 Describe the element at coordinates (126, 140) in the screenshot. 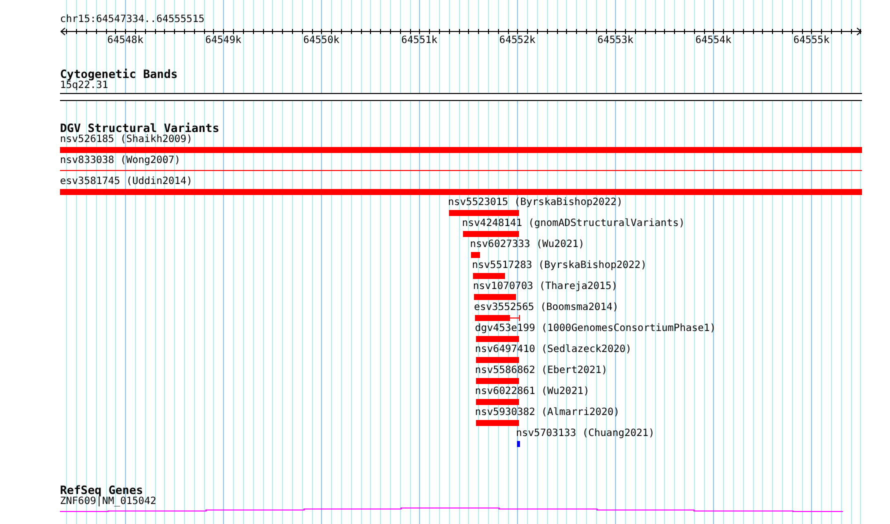

I see `variant-label: nsv526185 (Shaikh2009)` at that location.